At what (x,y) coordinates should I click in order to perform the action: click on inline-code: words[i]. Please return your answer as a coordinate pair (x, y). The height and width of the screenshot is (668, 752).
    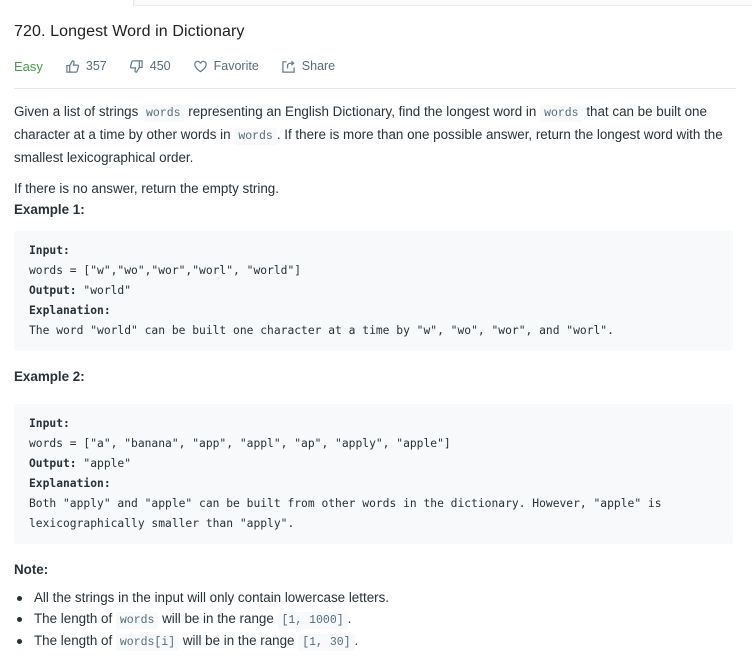
    Looking at the image, I should click on (147, 642).